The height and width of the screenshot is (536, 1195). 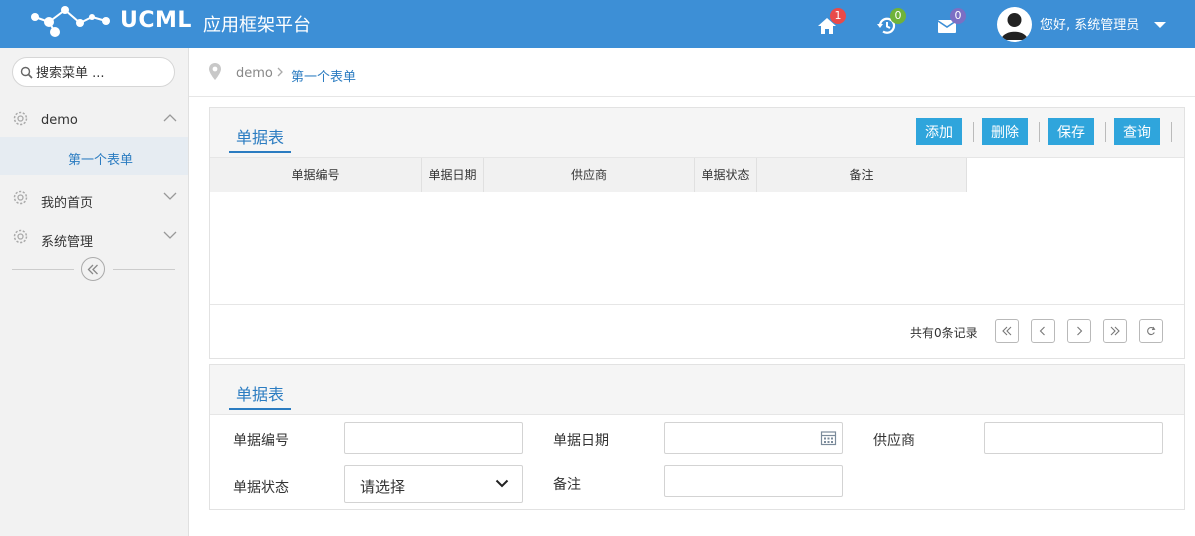 I want to click on remark-field, so click(x=753, y=481).